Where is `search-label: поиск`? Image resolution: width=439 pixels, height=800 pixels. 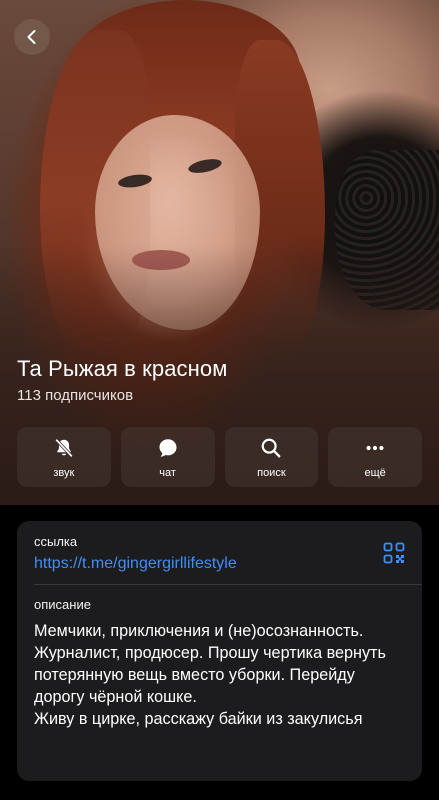
search-label: поиск is located at coordinates (271, 472).